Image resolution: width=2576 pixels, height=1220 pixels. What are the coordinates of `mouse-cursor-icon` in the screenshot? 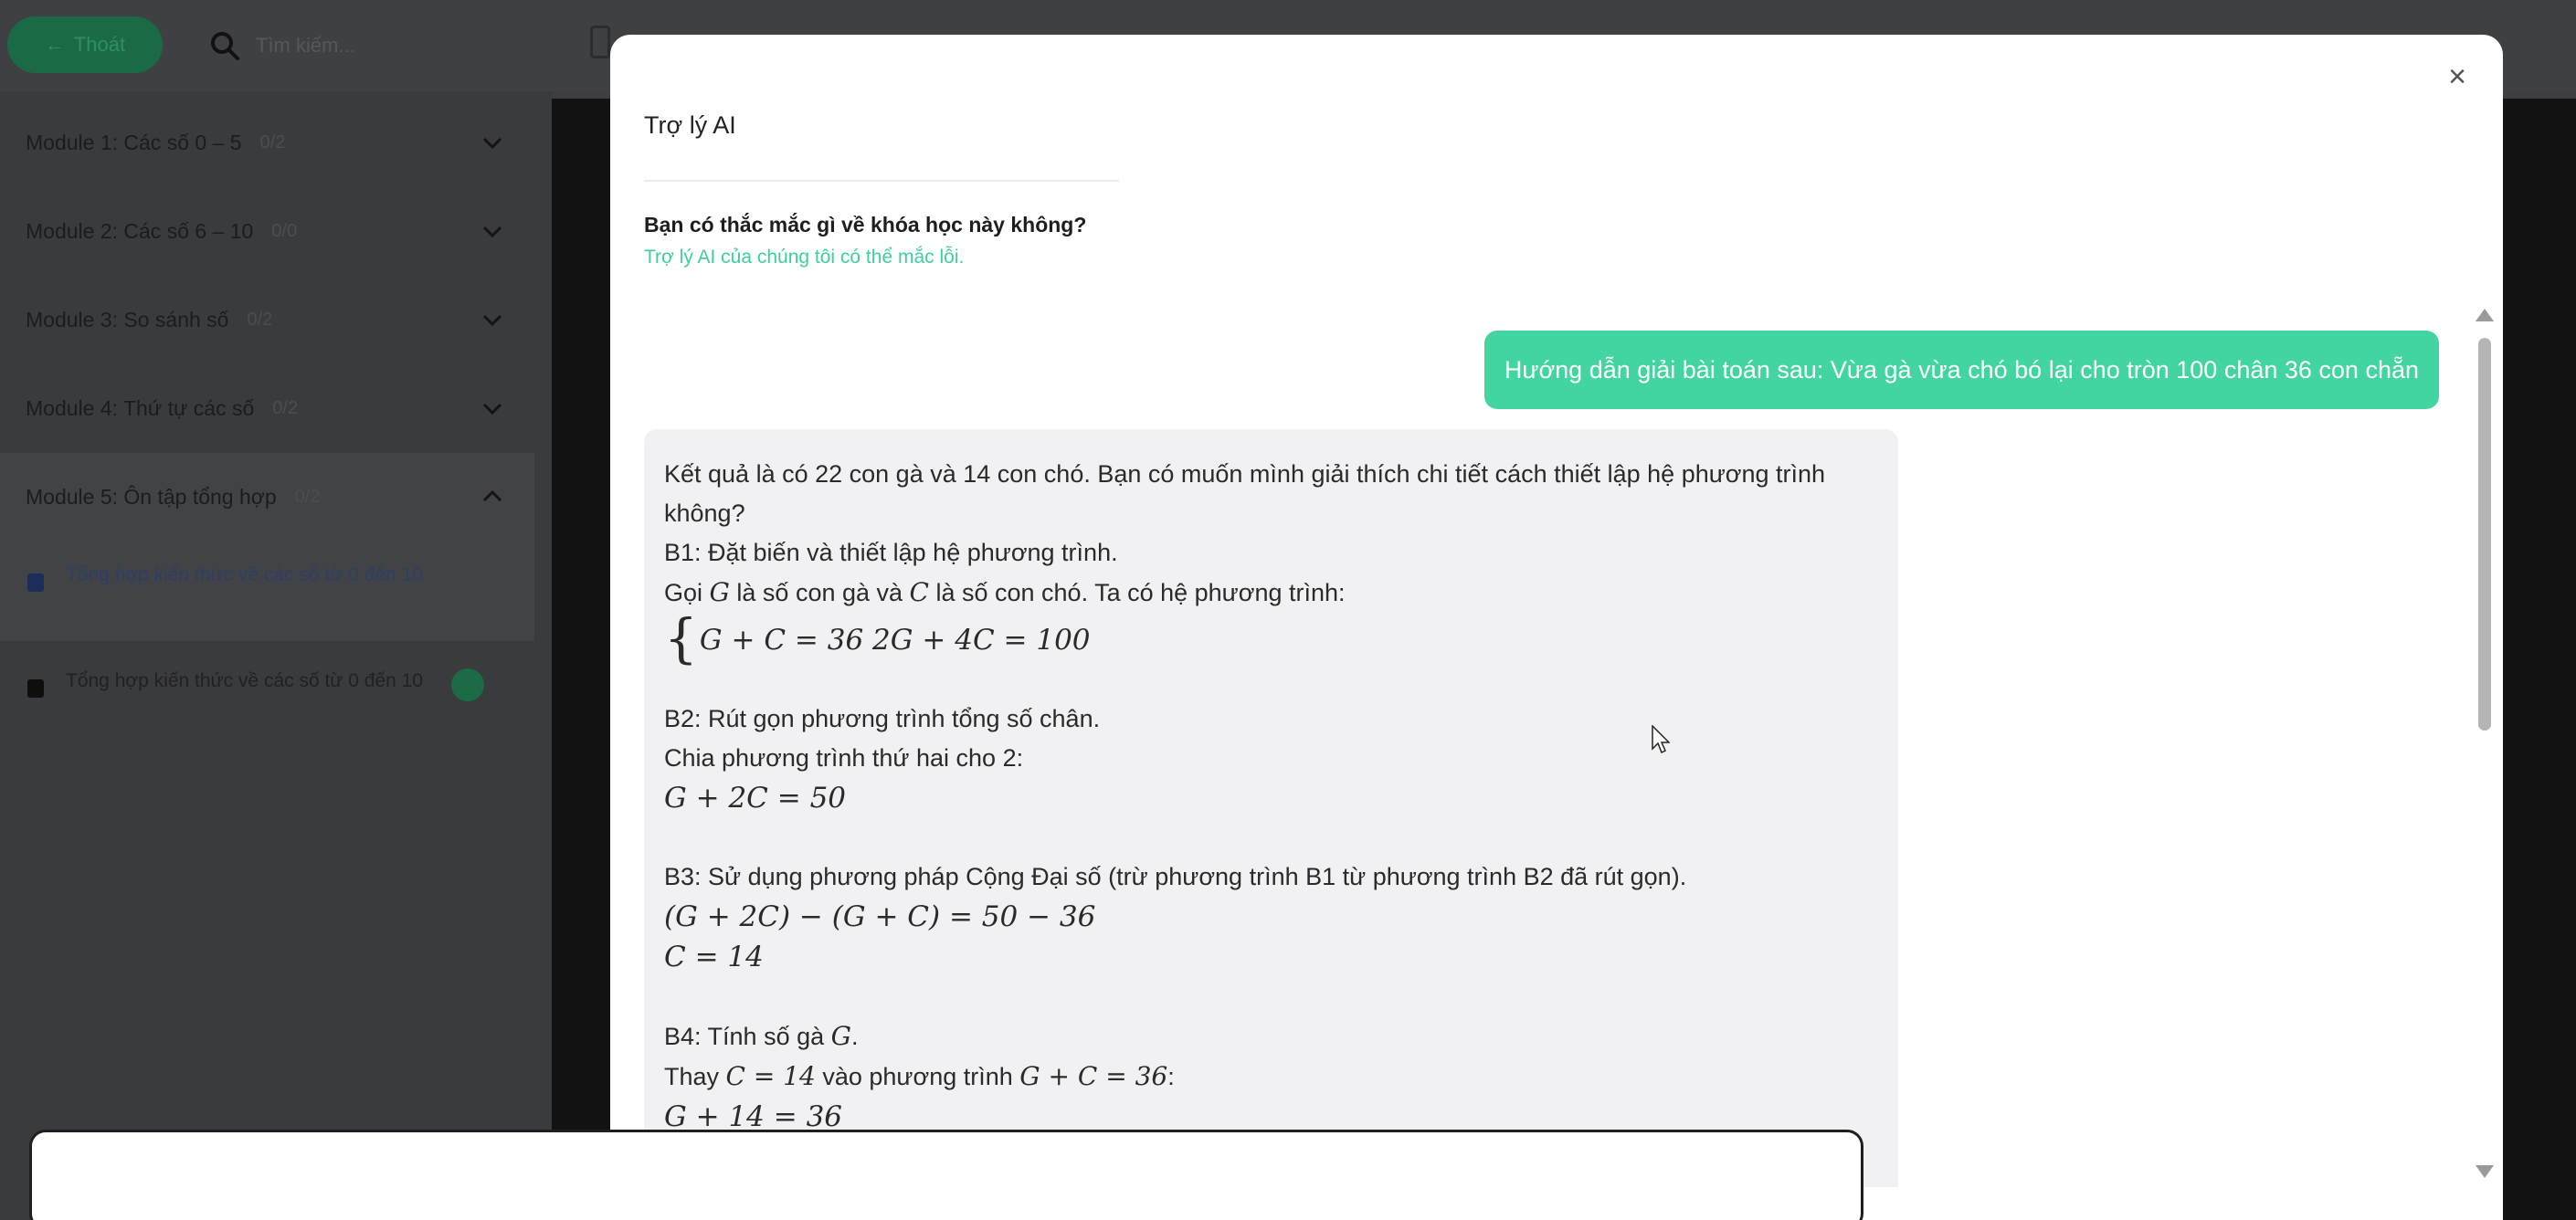 It's located at (1661, 739).